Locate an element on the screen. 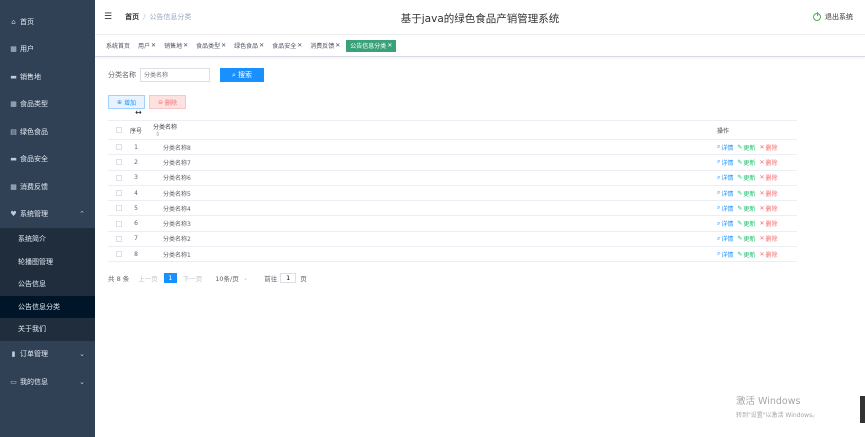  delete-button-label: 删除 is located at coordinates (171, 103).